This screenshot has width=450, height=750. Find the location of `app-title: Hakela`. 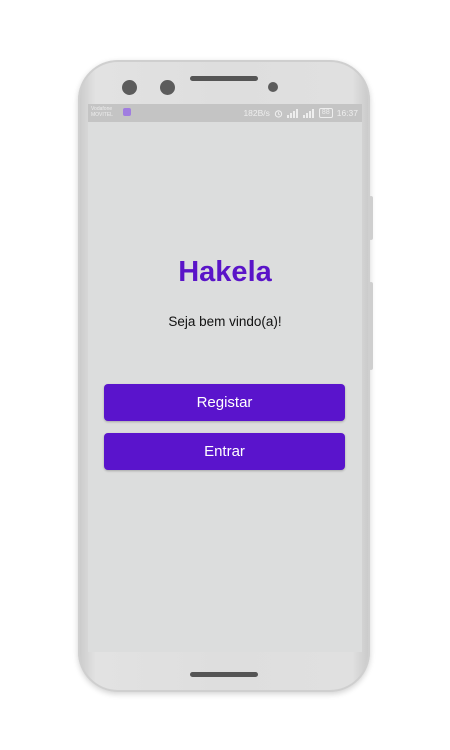

app-title: Hakela is located at coordinates (225, 272).